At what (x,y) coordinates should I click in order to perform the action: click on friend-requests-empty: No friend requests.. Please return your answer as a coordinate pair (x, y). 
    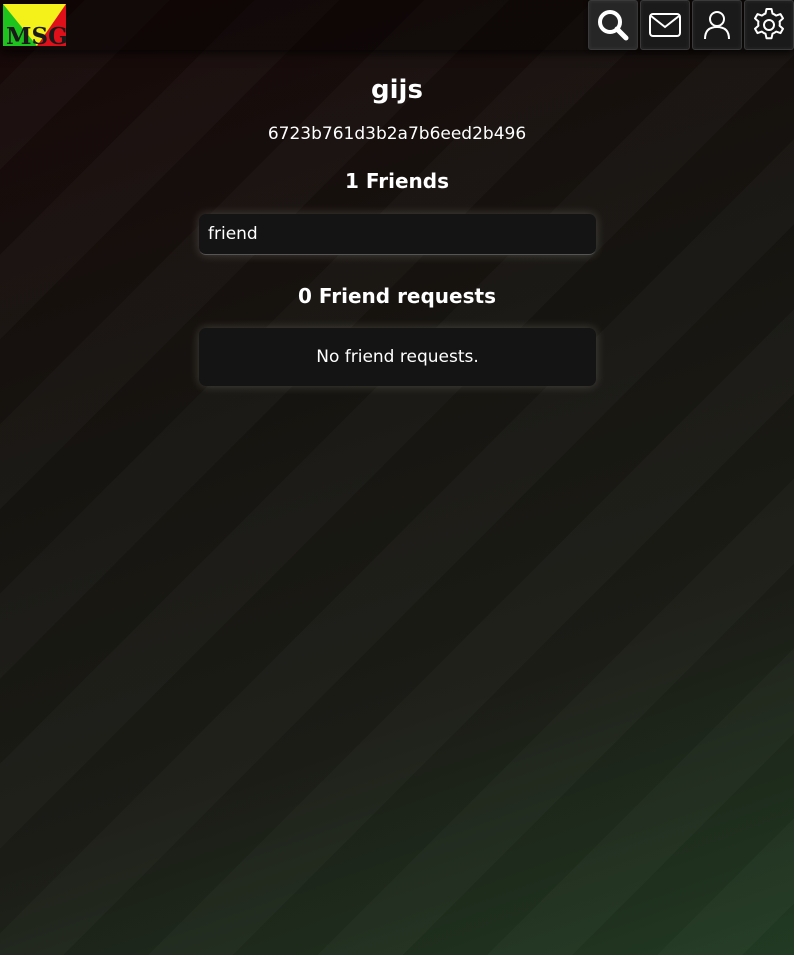
    Looking at the image, I should click on (397, 357).